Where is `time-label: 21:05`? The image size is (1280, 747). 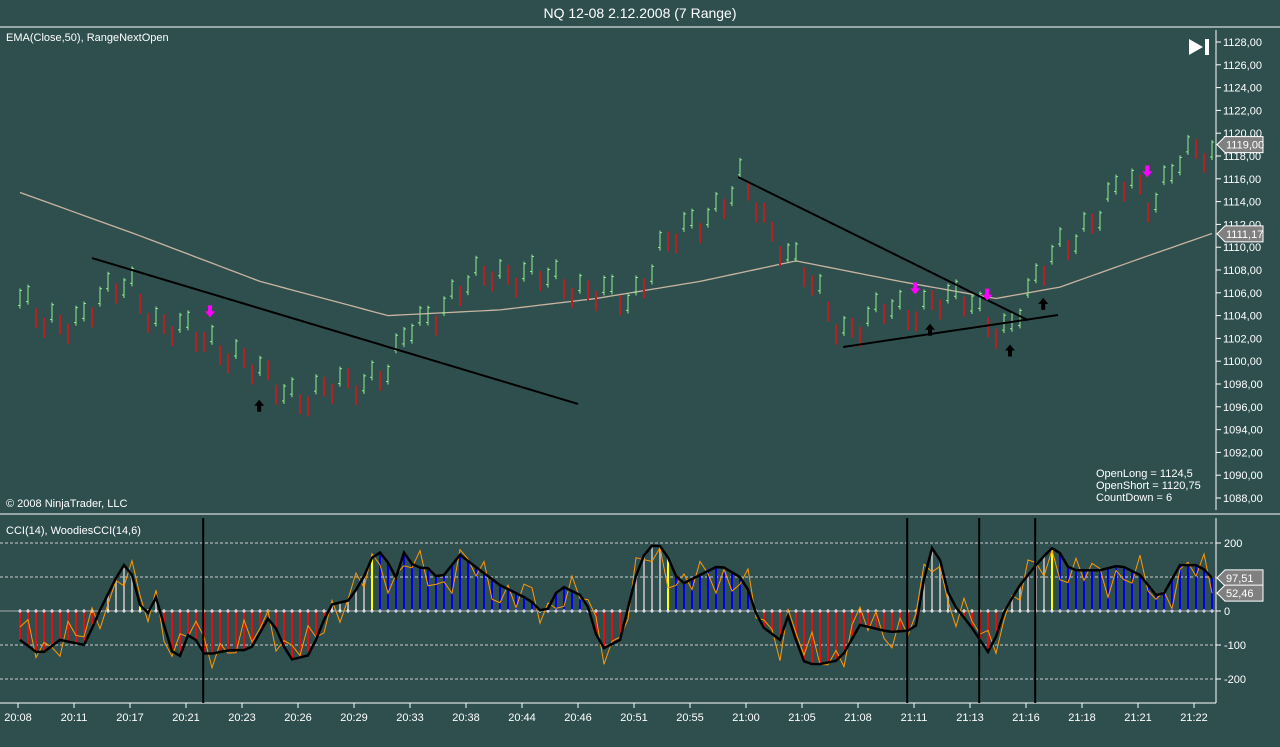
time-label: 21:05 is located at coordinates (802, 718).